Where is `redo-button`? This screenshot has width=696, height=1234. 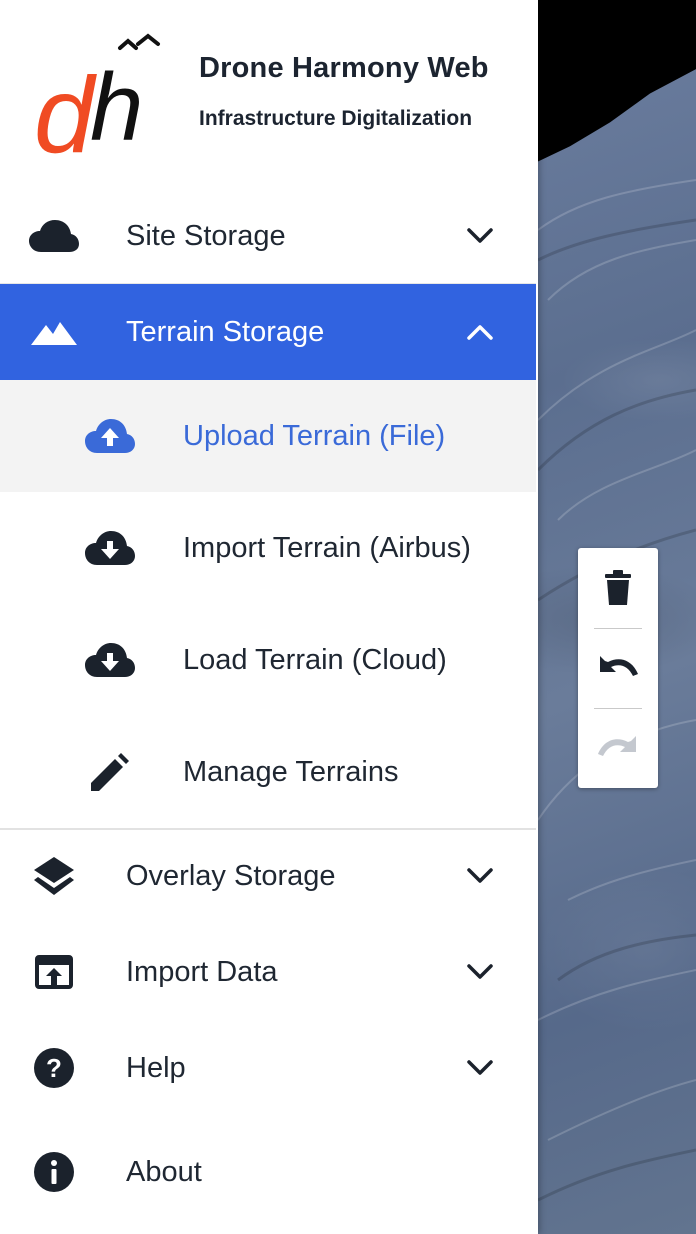
redo-button is located at coordinates (618, 748).